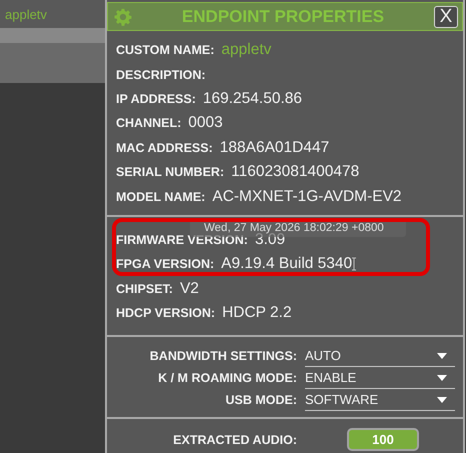 The image size is (466, 453). I want to click on setting-label: K / M ROAMING MODE:, so click(227, 378).